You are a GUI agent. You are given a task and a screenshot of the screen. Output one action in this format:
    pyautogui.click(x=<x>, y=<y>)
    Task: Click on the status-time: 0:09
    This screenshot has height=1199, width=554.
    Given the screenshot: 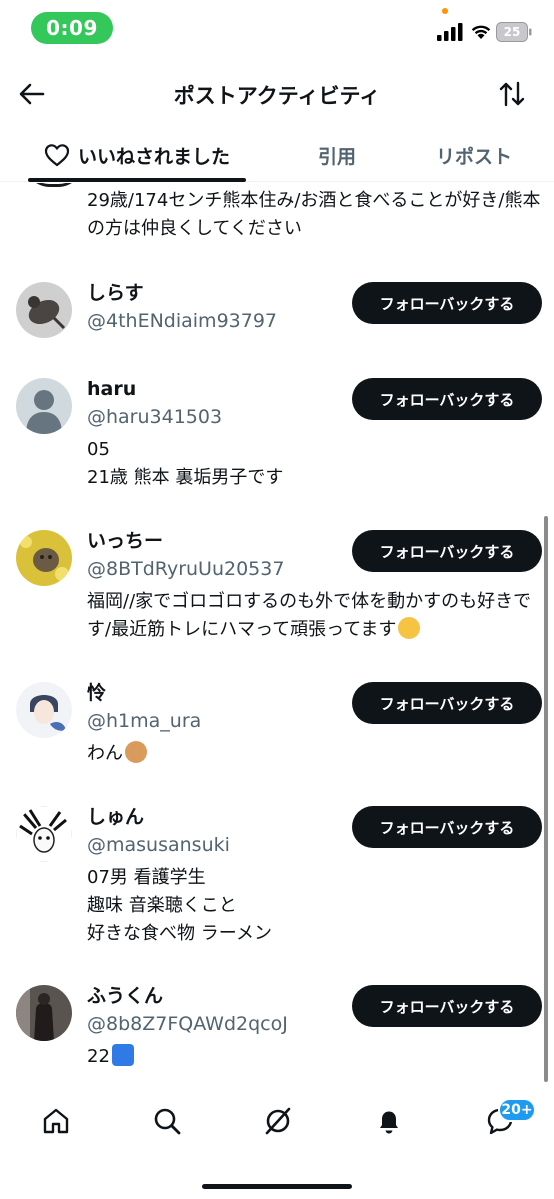 What is the action you would take?
    pyautogui.click(x=72, y=28)
    